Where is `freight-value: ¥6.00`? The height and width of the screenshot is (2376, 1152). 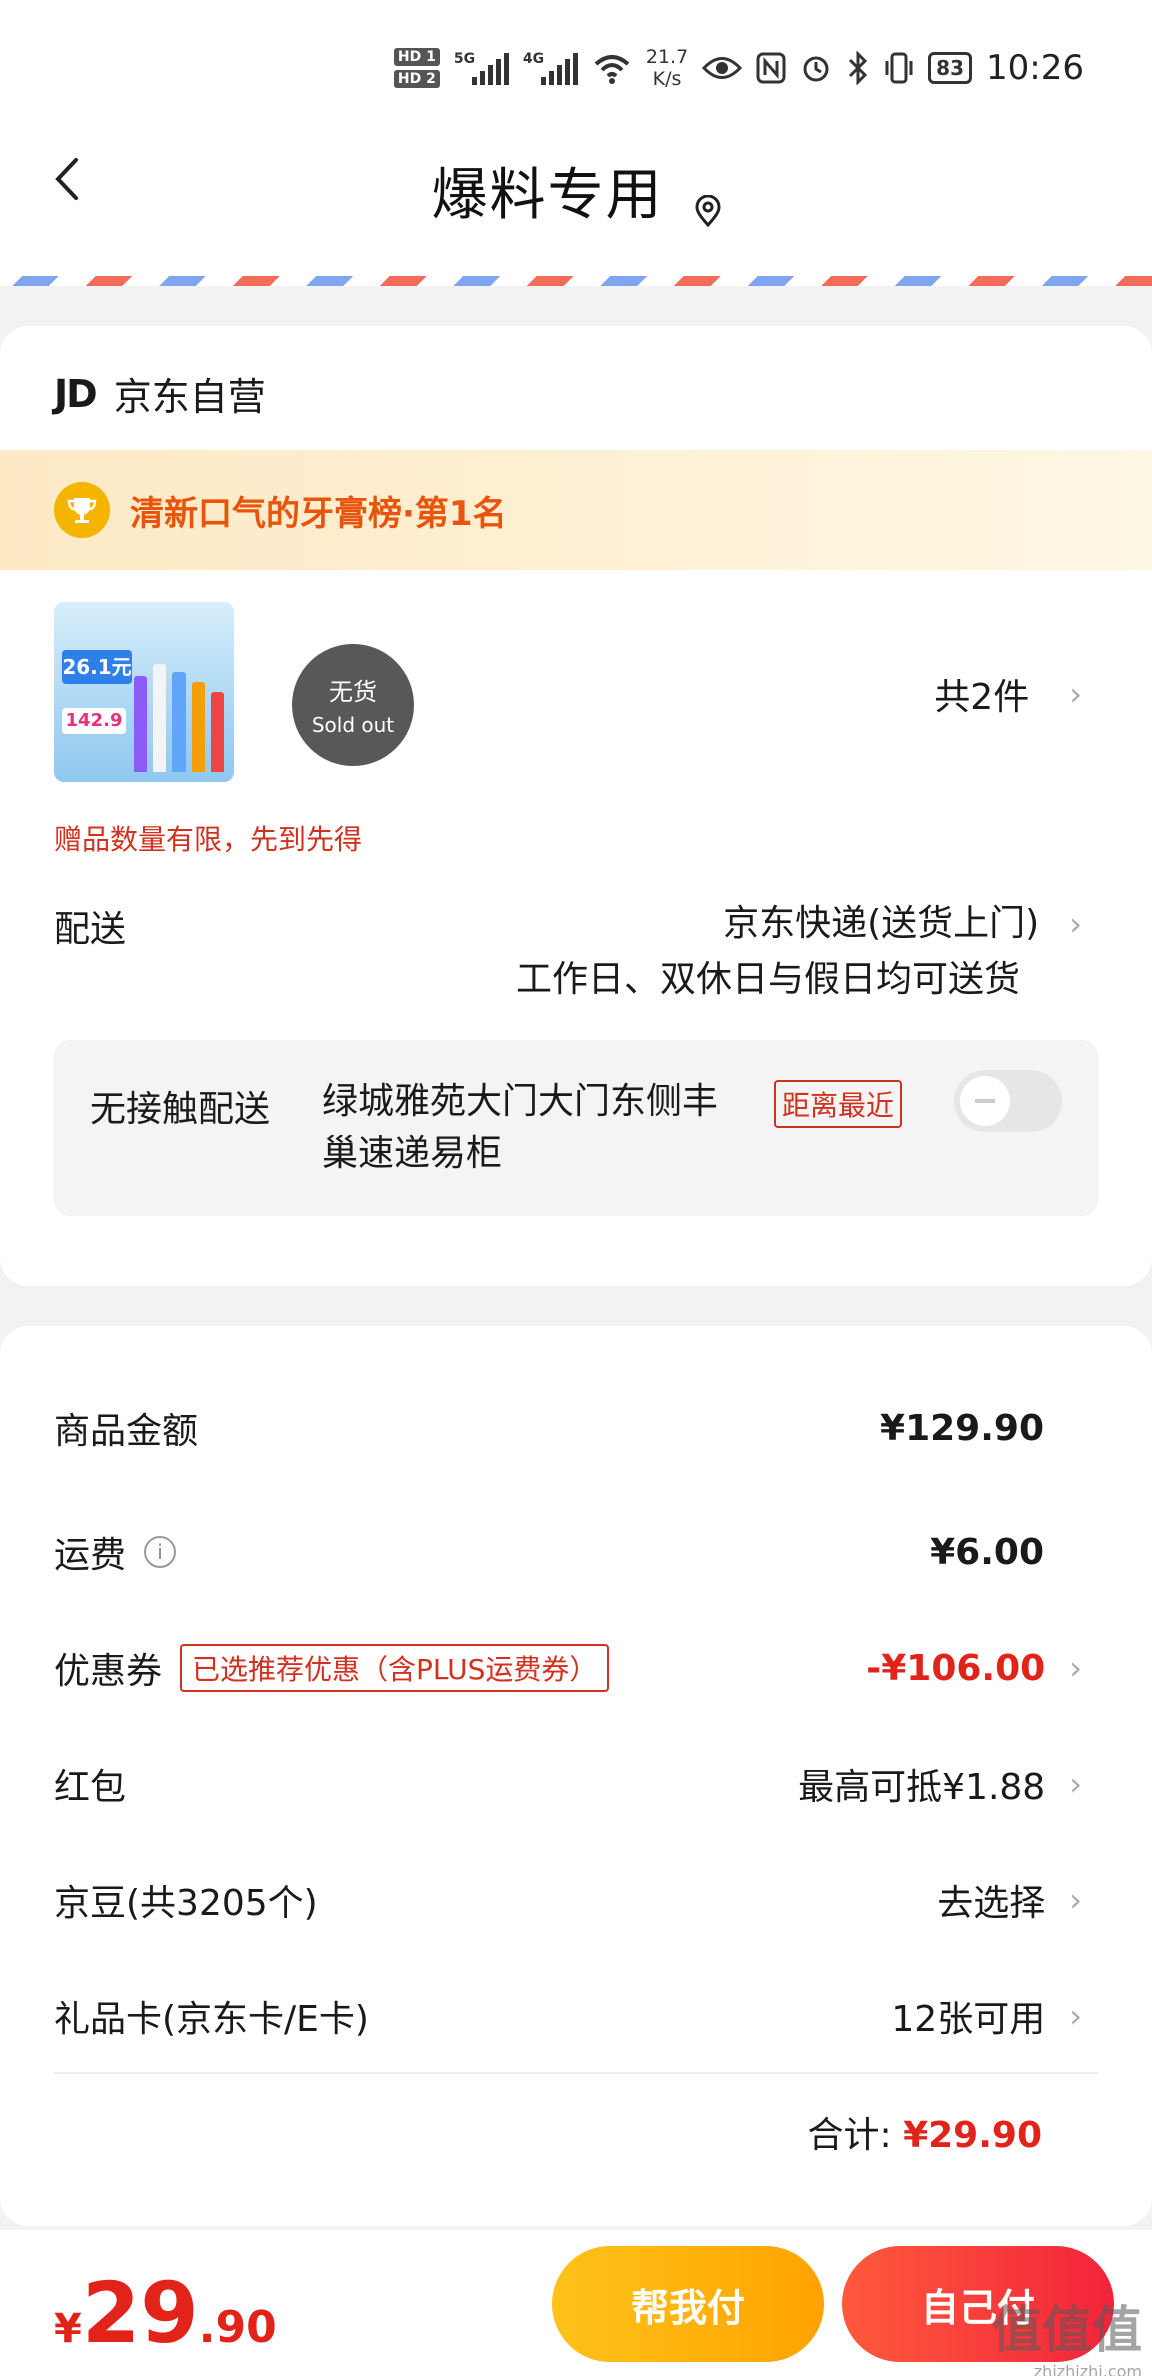
freight-value: ¥6.00 is located at coordinates (987, 1552).